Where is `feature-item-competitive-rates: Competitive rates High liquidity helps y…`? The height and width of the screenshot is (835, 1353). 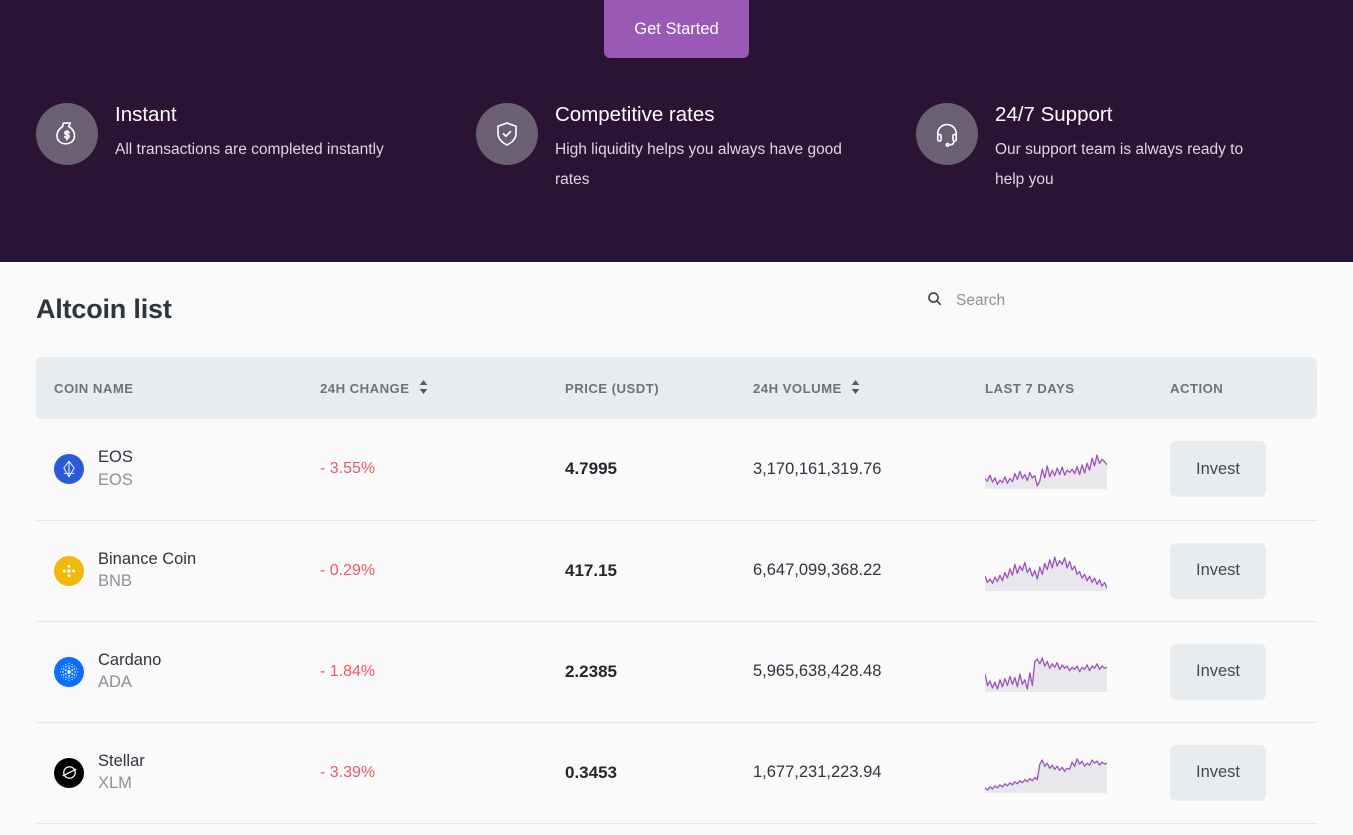 feature-item-competitive-rates: Competitive rates High liquidity helps y… is located at coordinates (691, 147).